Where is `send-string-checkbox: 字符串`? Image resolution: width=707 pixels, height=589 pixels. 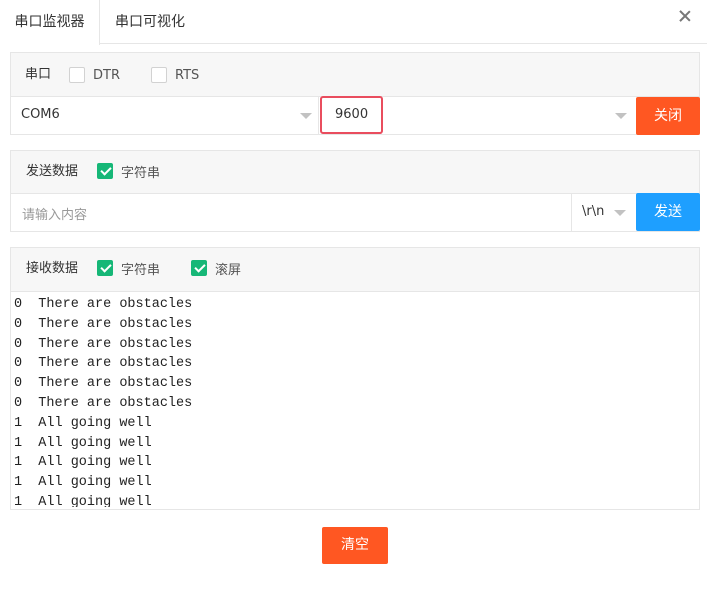 send-string-checkbox: 字符串 is located at coordinates (129, 171).